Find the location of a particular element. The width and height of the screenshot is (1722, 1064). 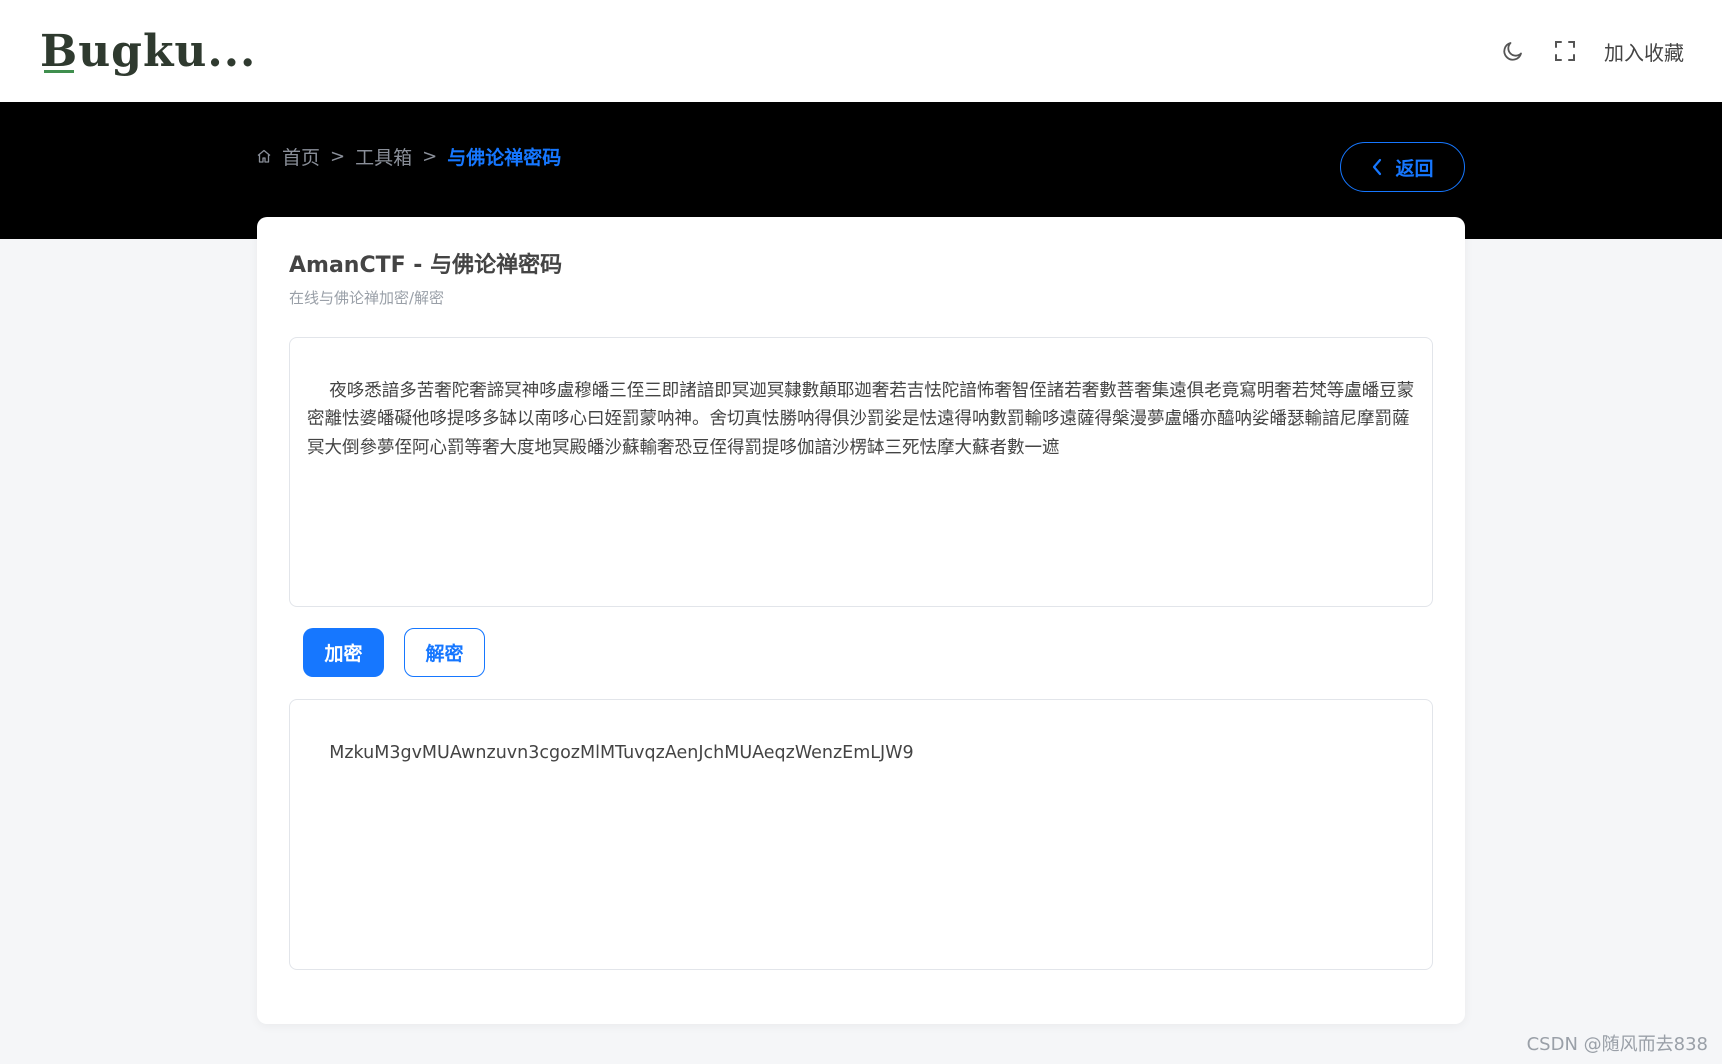

top-bar: Bugku... 加入收藏 is located at coordinates (861, 51).